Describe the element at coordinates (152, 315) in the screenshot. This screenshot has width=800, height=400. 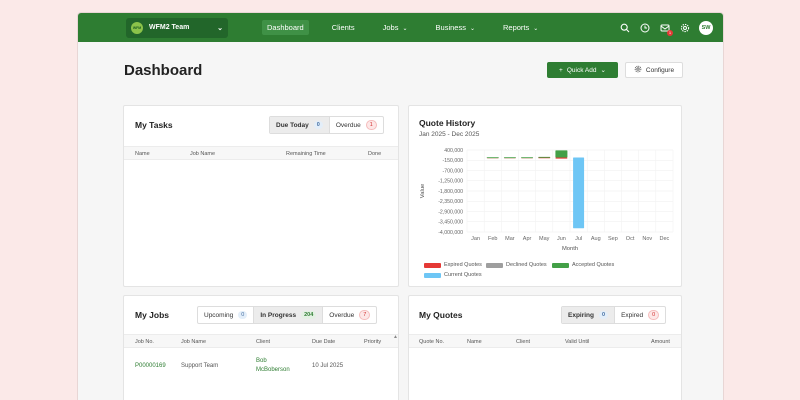
I see `my-jobs-title: My Jobs` at that location.